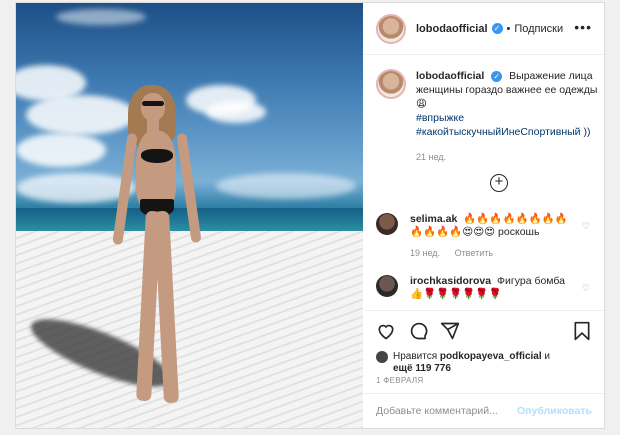 Image resolution: width=620 pixels, height=435 pixels. I want to click on hashtag-link: #впрыжке, so click(507, 118).